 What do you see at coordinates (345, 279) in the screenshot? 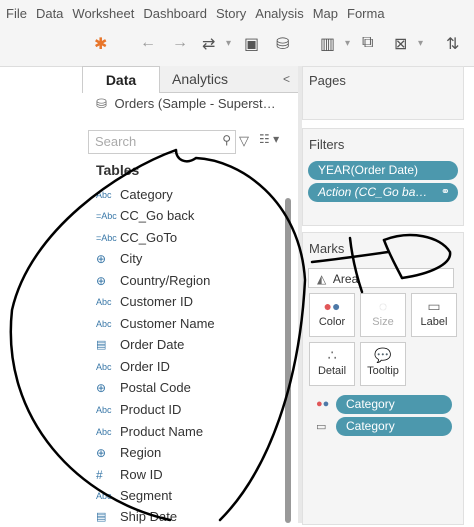
I see `mark-type-label: Area` at bounding box center [345, 279].